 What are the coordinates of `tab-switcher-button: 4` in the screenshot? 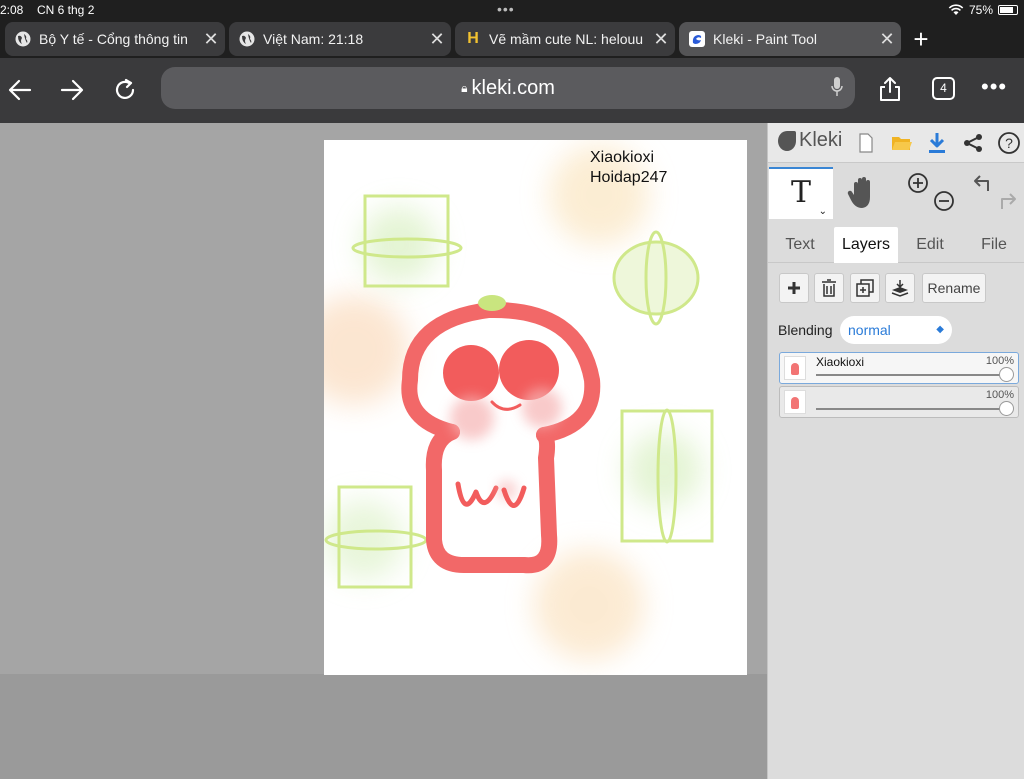 It's located at (943, 88).